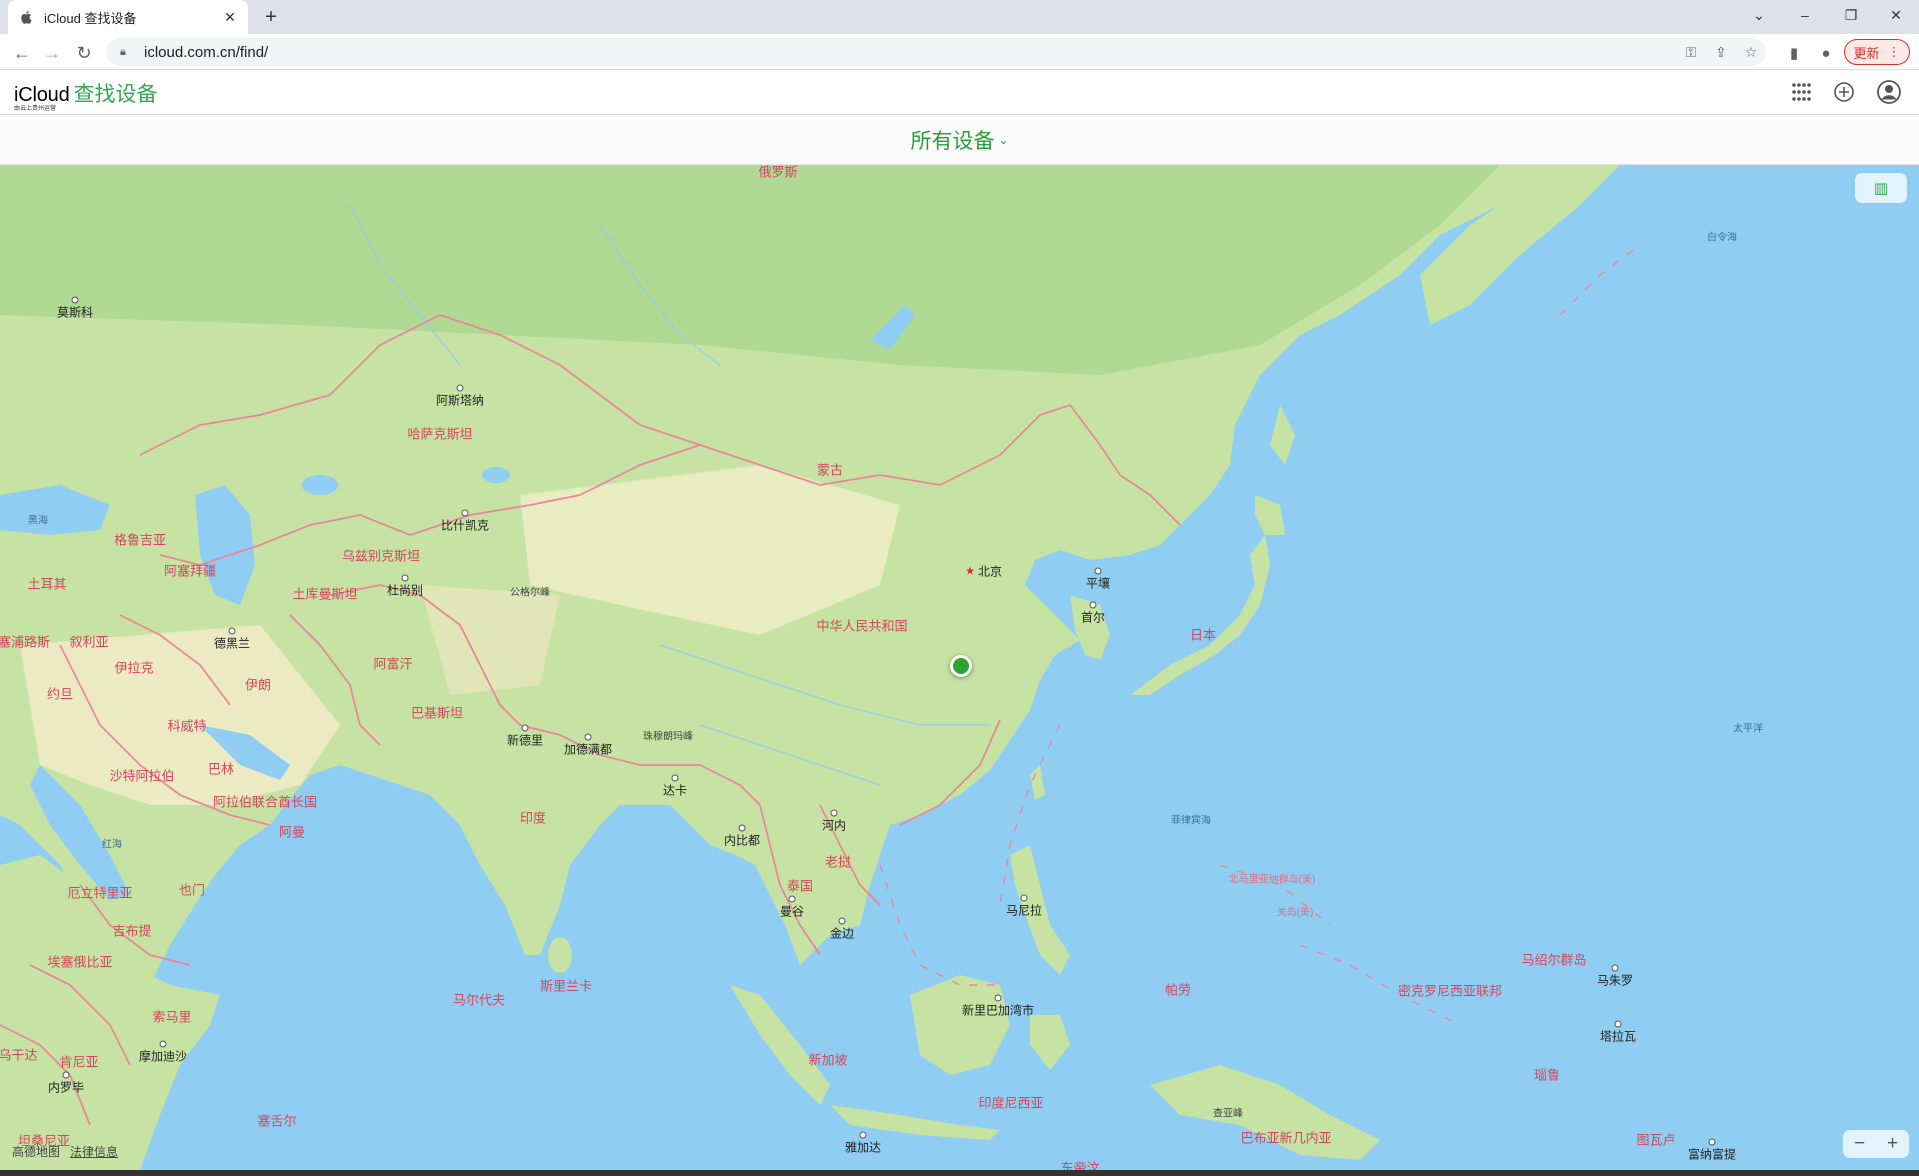 This screenshot has width=1919, height=1176. Describe the element at coordinates (265, 802) in the screenshot. I see `map-label-country: 阿拉伯联合酋长国` at that location.